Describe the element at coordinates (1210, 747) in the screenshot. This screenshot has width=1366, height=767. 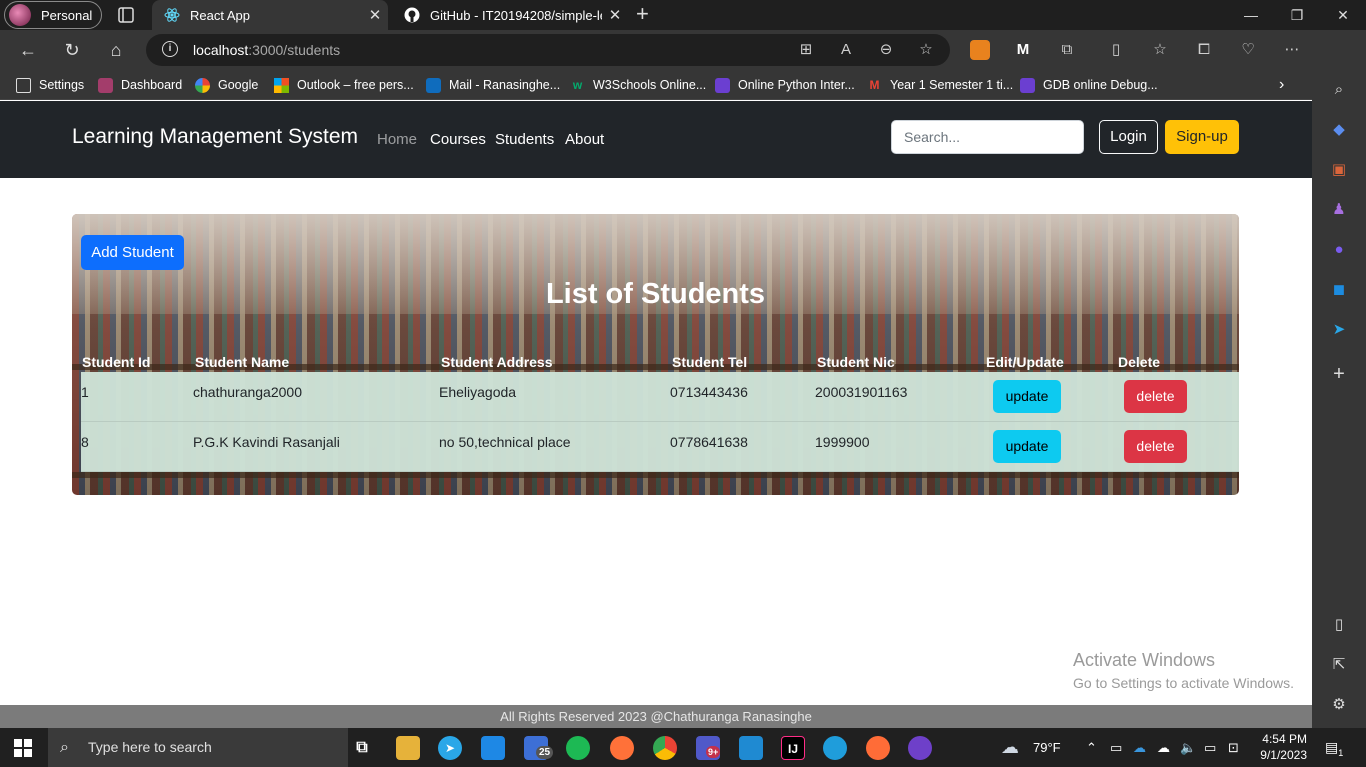
I see `battery-icon: ▭` at that location.